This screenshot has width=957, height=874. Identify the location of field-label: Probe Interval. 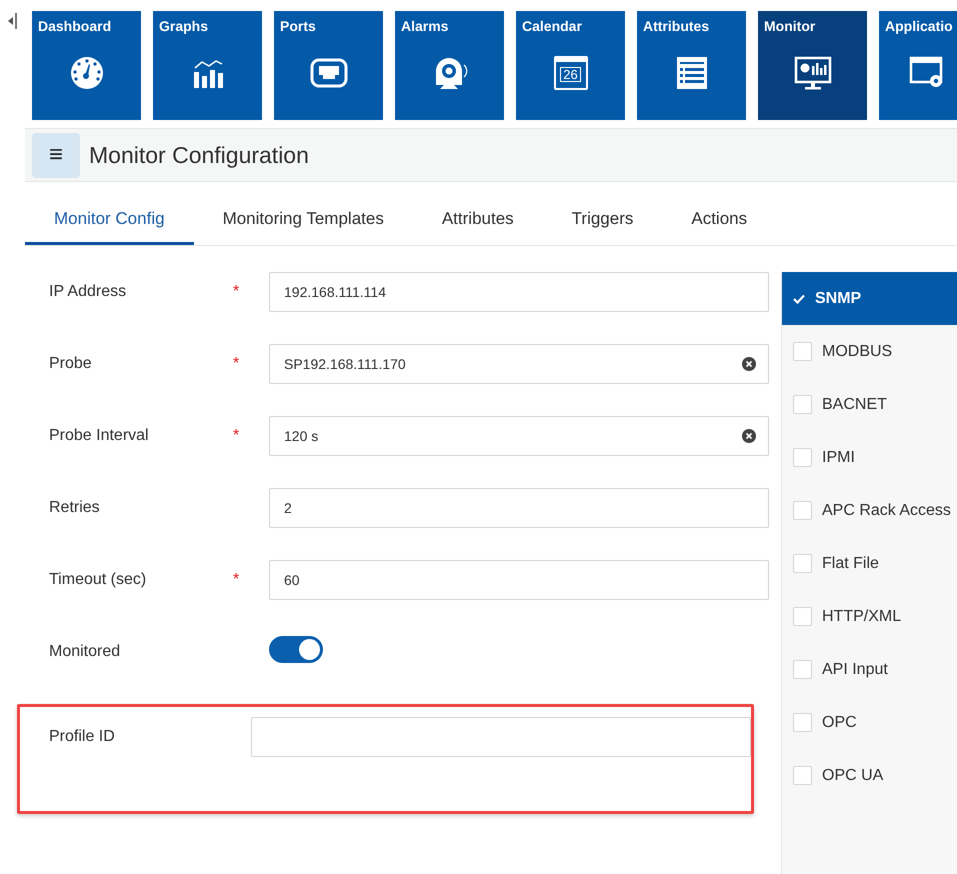
(99, 436).